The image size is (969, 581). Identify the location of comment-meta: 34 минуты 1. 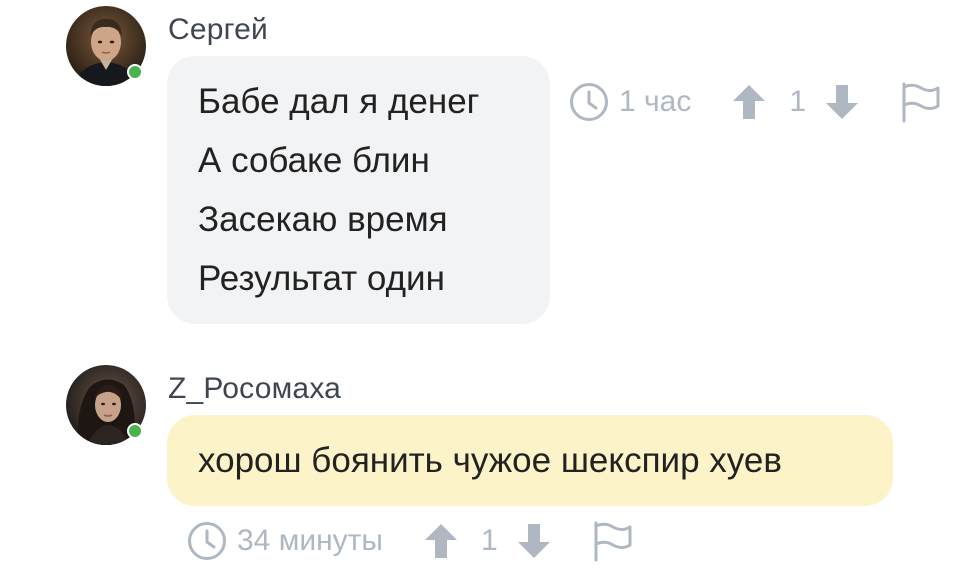
(410, 541).